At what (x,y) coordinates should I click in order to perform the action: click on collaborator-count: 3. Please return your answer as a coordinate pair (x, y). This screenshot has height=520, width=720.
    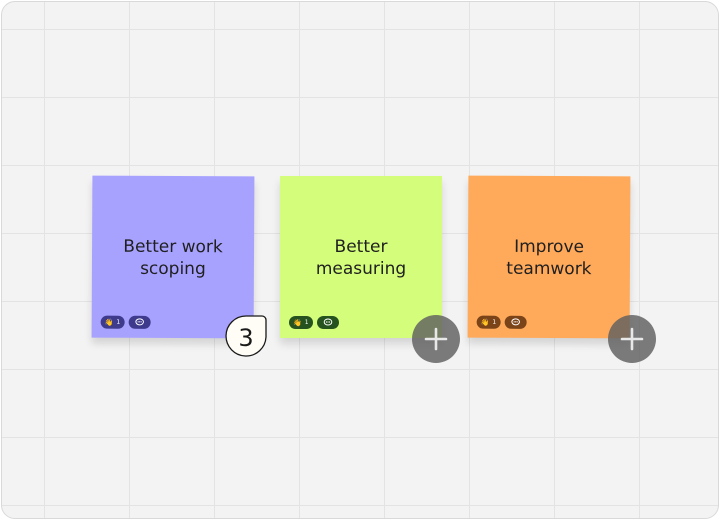
    Looking at the image, I should click on (246, 338).